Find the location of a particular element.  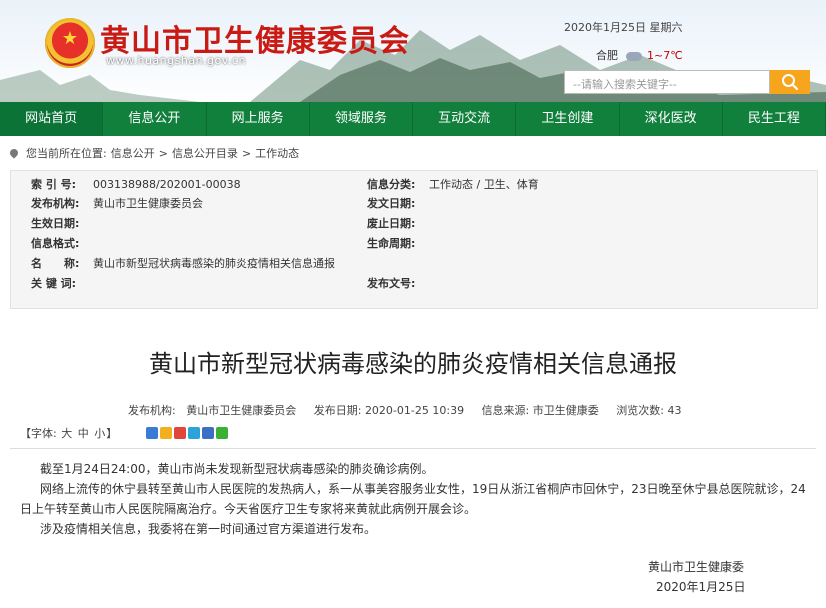

signature-org: 黄山市卫生健康委 is located at coordinates (696, 567).